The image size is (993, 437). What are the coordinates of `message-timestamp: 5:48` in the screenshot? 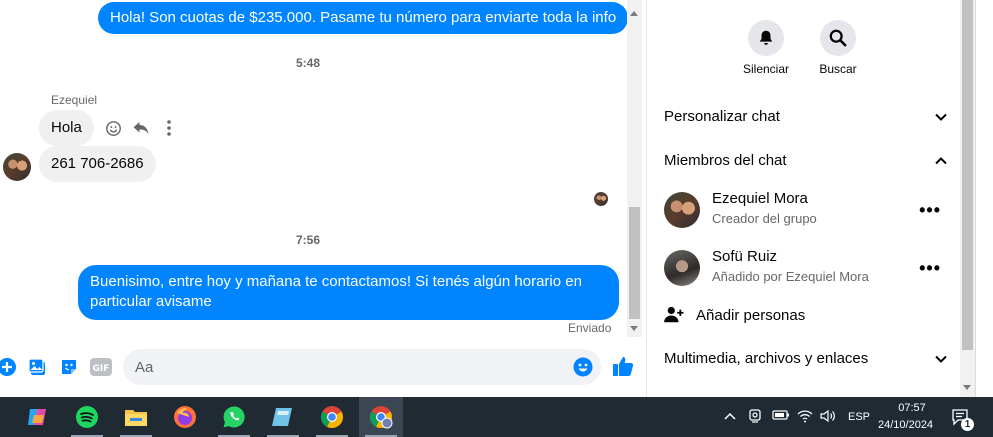 It's located at (308, 63).